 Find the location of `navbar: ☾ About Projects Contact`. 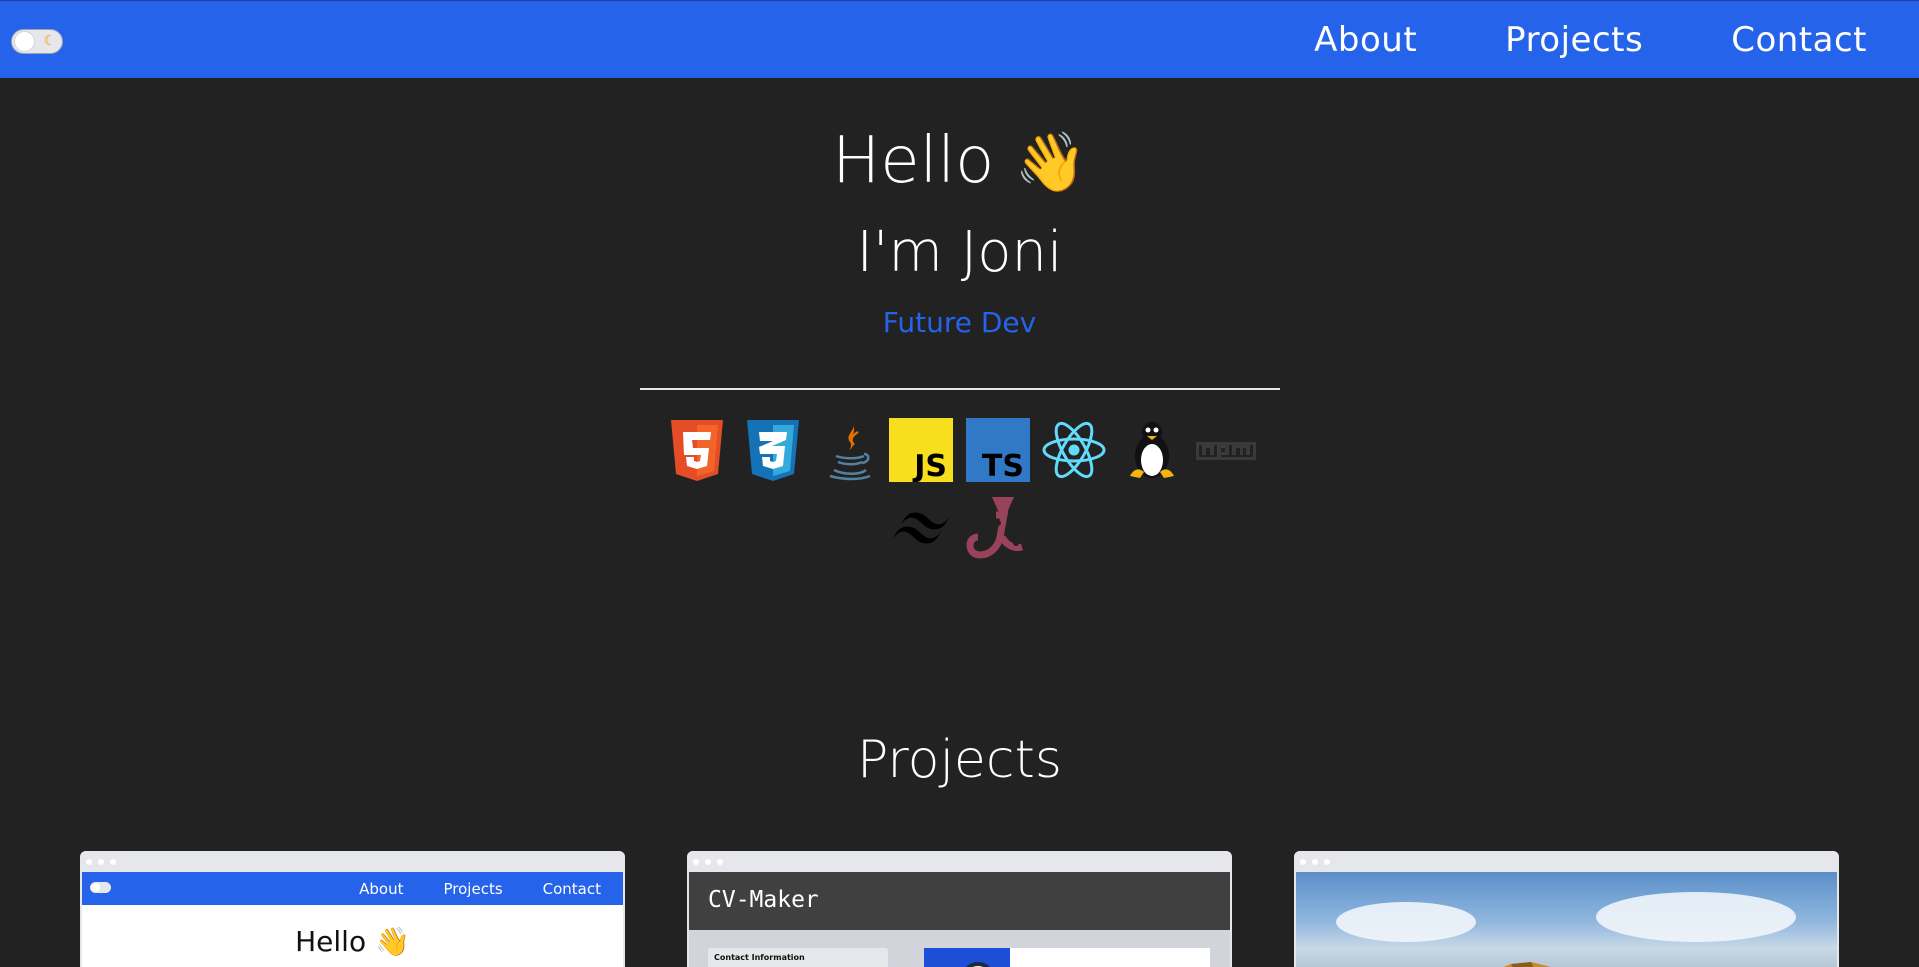

navbar: ☾ About Projects Contact is located at coordinates (959, 39).